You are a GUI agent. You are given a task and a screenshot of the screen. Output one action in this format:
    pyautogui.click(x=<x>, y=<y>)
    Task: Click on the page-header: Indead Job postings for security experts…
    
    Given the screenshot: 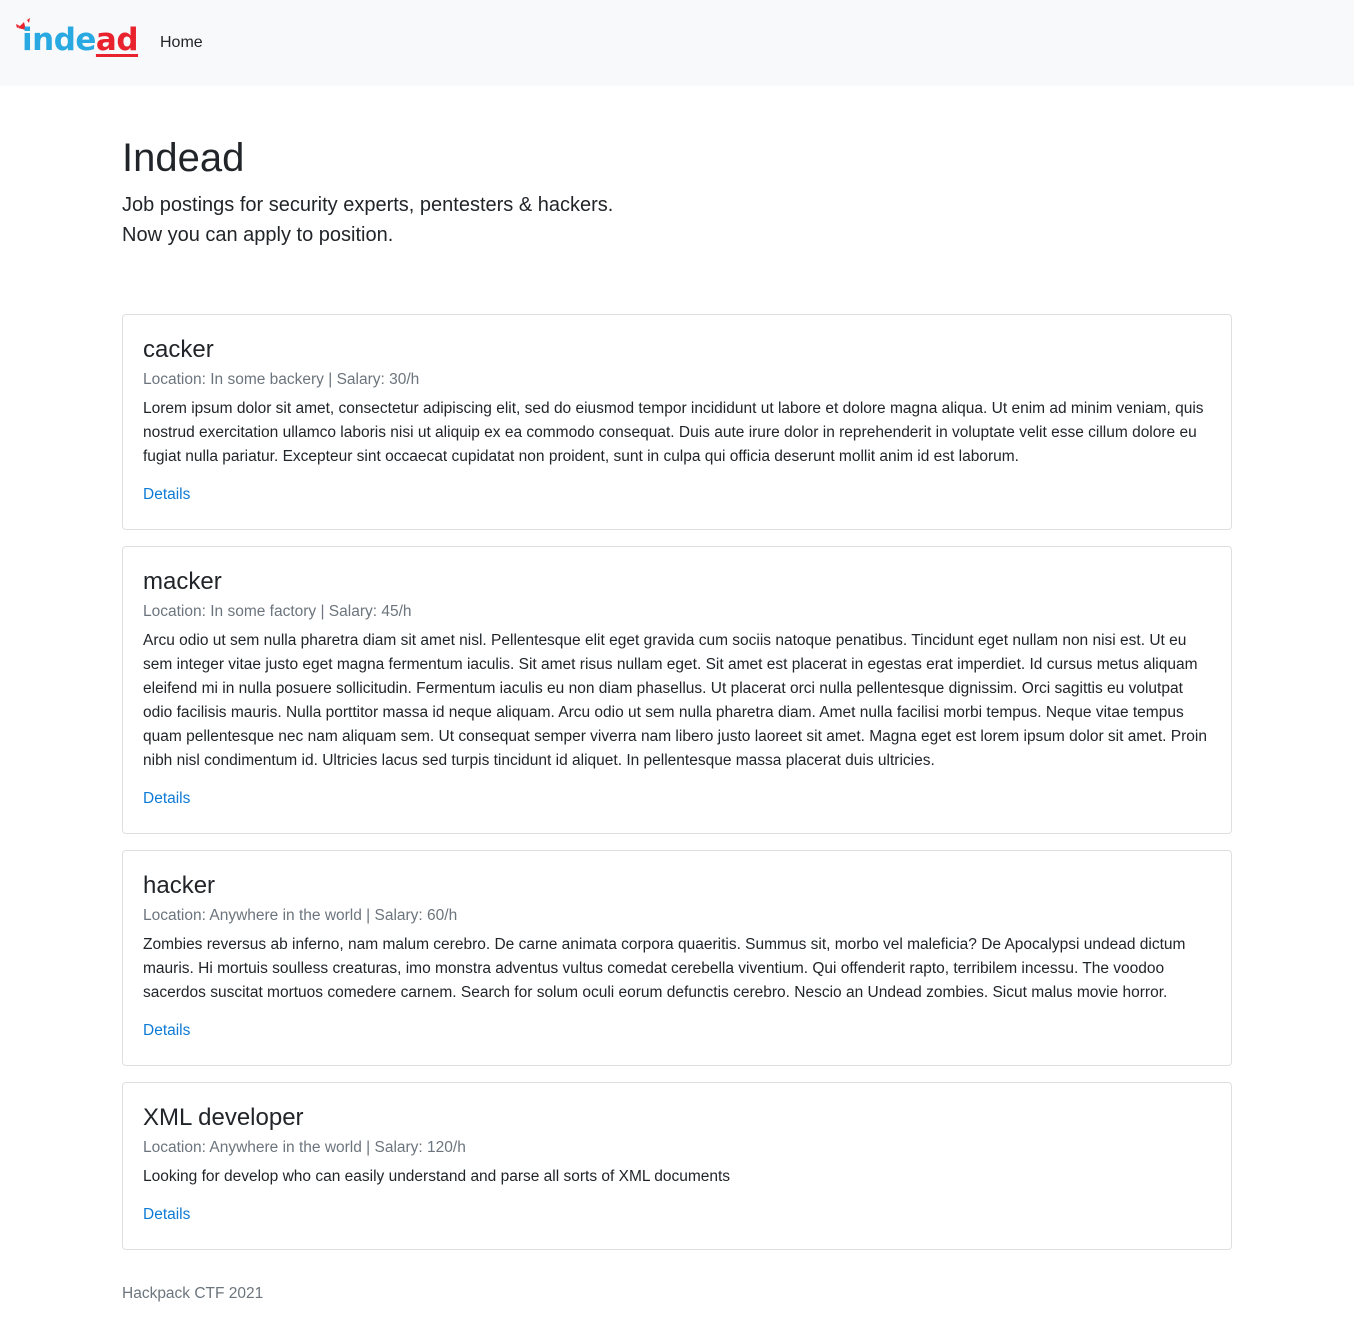 What is the action you would take?
    pyautogui.click(x=677, y=192)
    